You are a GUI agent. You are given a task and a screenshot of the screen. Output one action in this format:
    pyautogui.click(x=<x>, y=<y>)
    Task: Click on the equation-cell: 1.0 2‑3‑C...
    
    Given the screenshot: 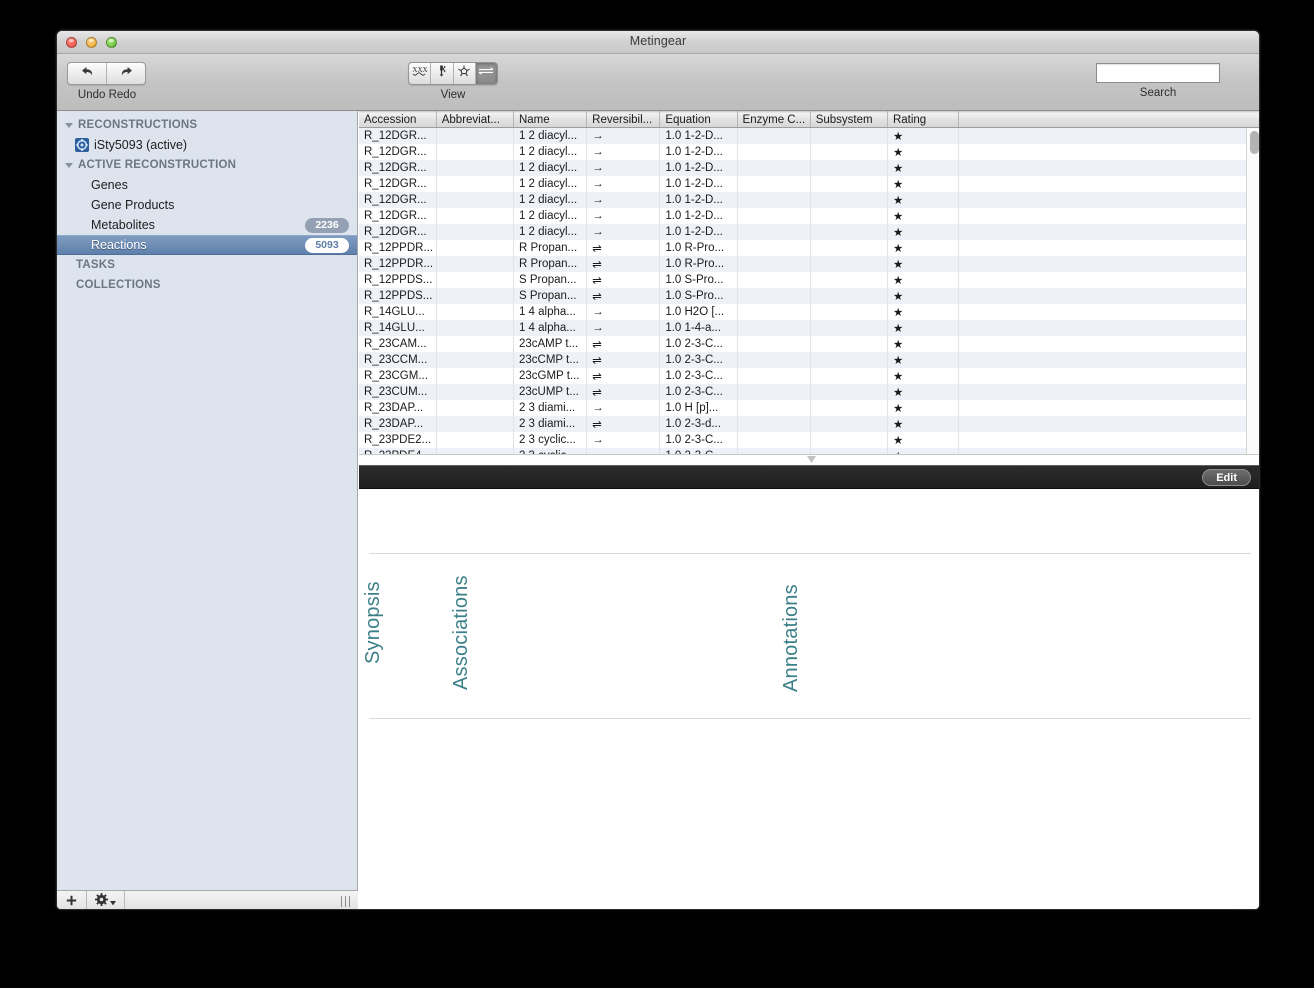 What is the action you would take?
    pyautogui.click(x=698, y=439)
    